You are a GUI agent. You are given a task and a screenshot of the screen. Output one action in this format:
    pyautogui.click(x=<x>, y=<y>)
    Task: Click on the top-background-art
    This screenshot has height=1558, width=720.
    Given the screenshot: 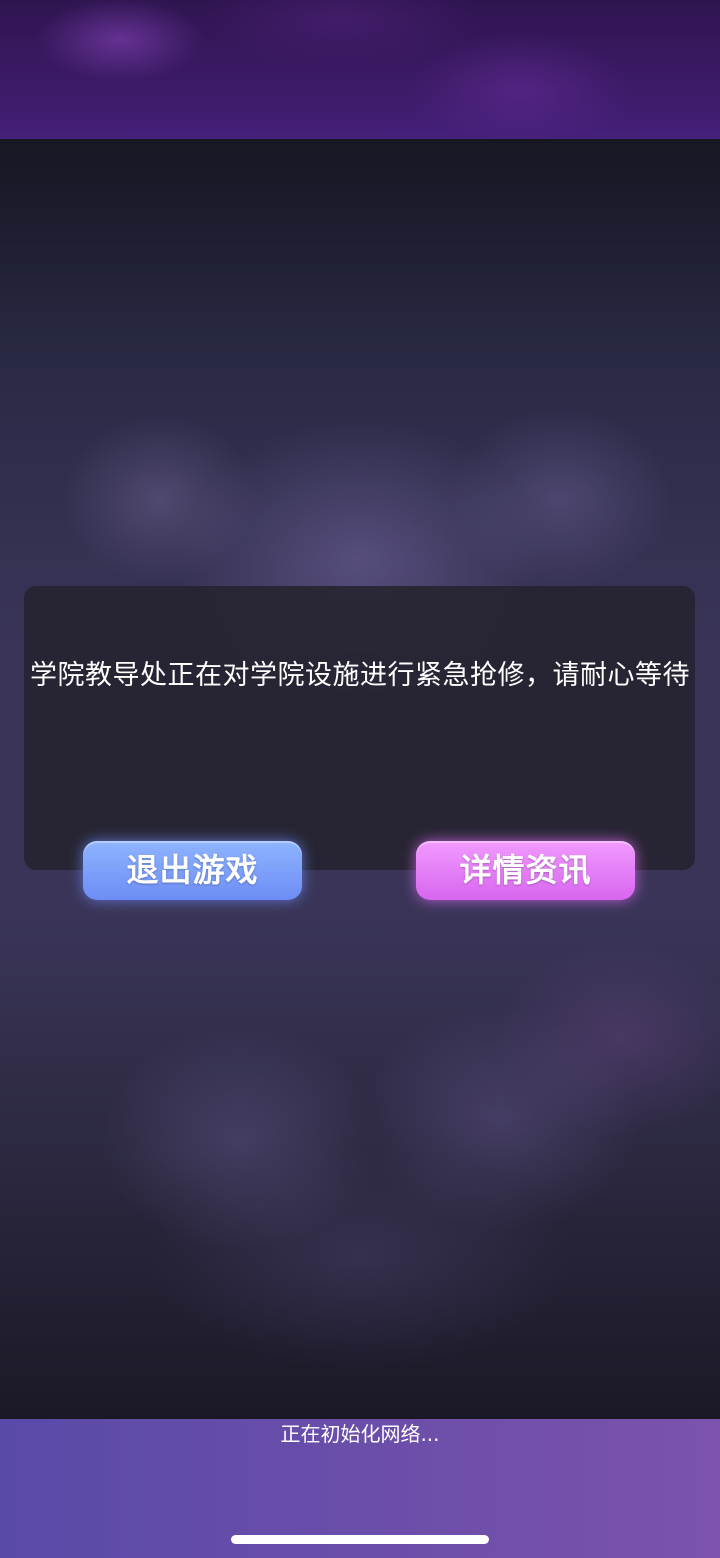 What is the action you would take?
    pyautogui.click(x=360, y=69)
    